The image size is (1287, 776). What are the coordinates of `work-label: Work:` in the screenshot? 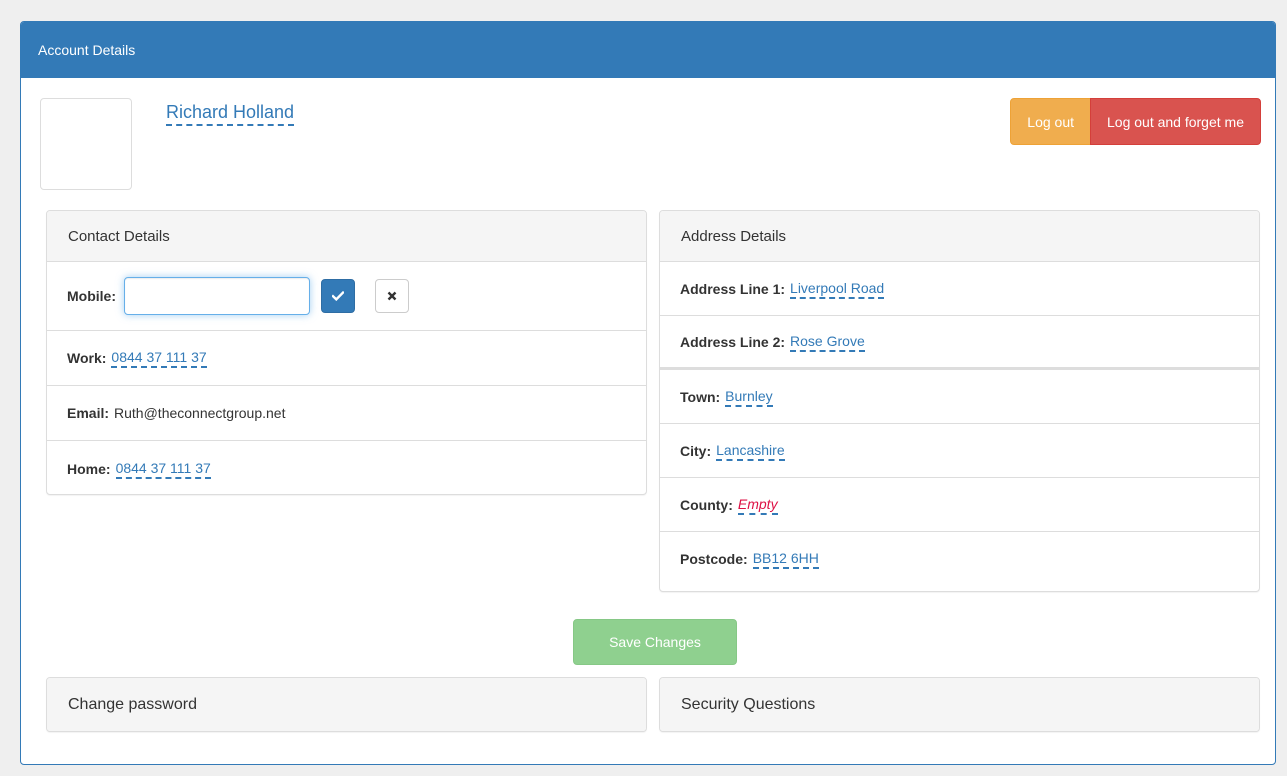 It's located at (87, 358).